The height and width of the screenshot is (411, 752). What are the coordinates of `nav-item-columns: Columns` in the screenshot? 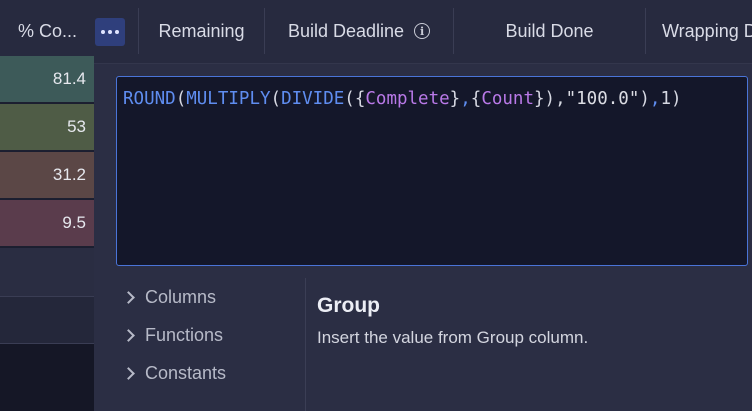 It's located at (169, 297).